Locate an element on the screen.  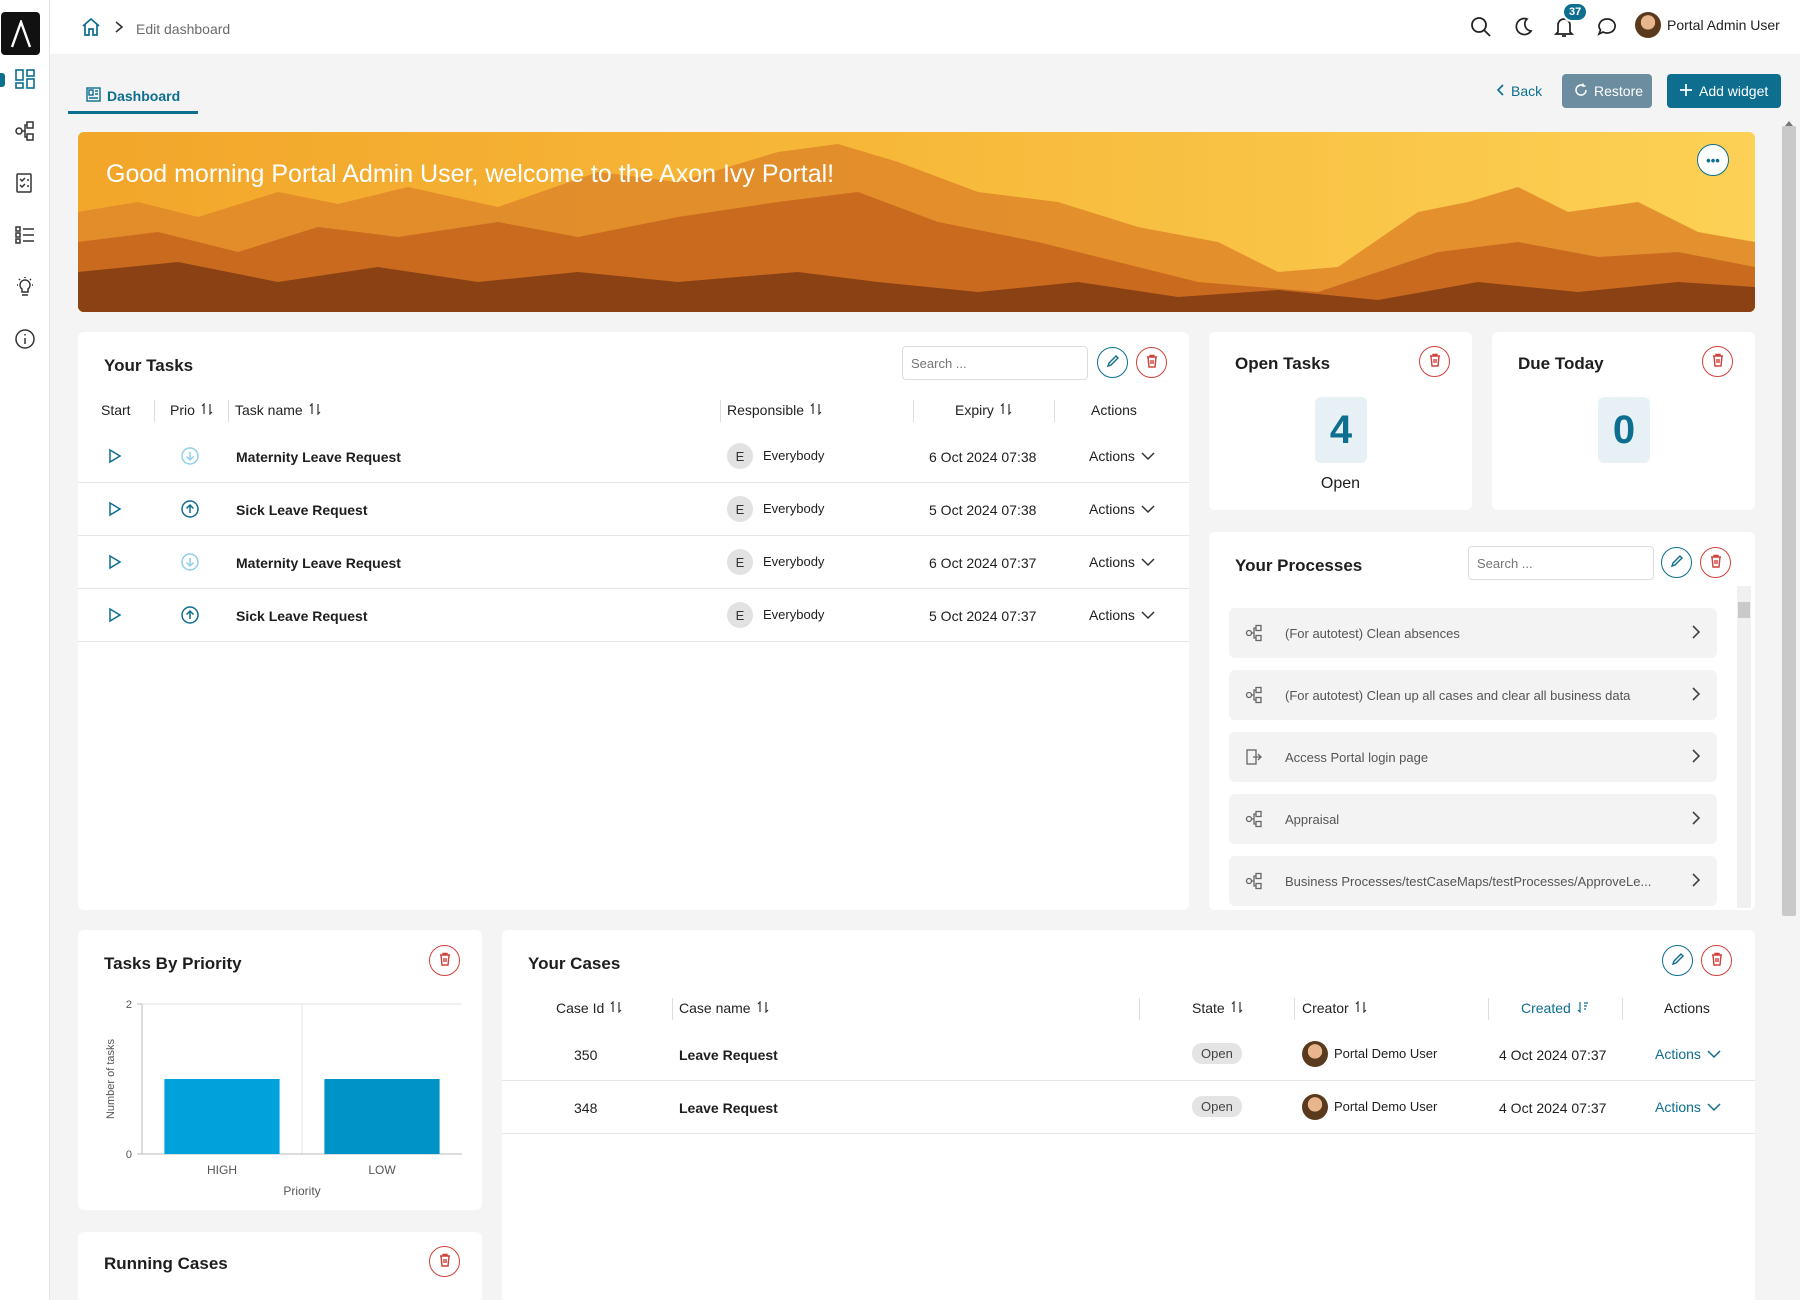
your-cases-delete-button is located at coordinates (1716, 960).